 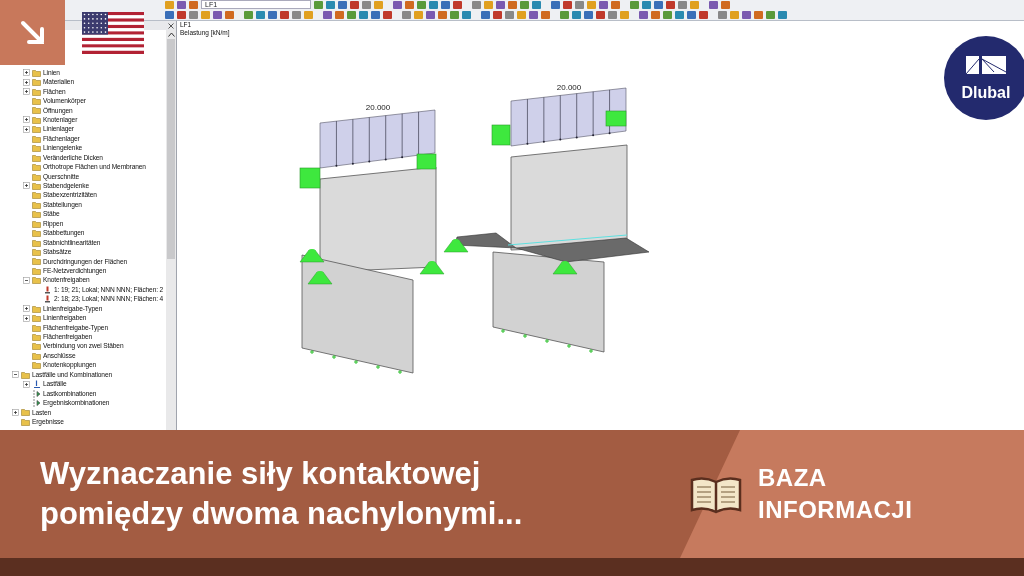 I want to click on book-icon, so click(x=716, y=494).